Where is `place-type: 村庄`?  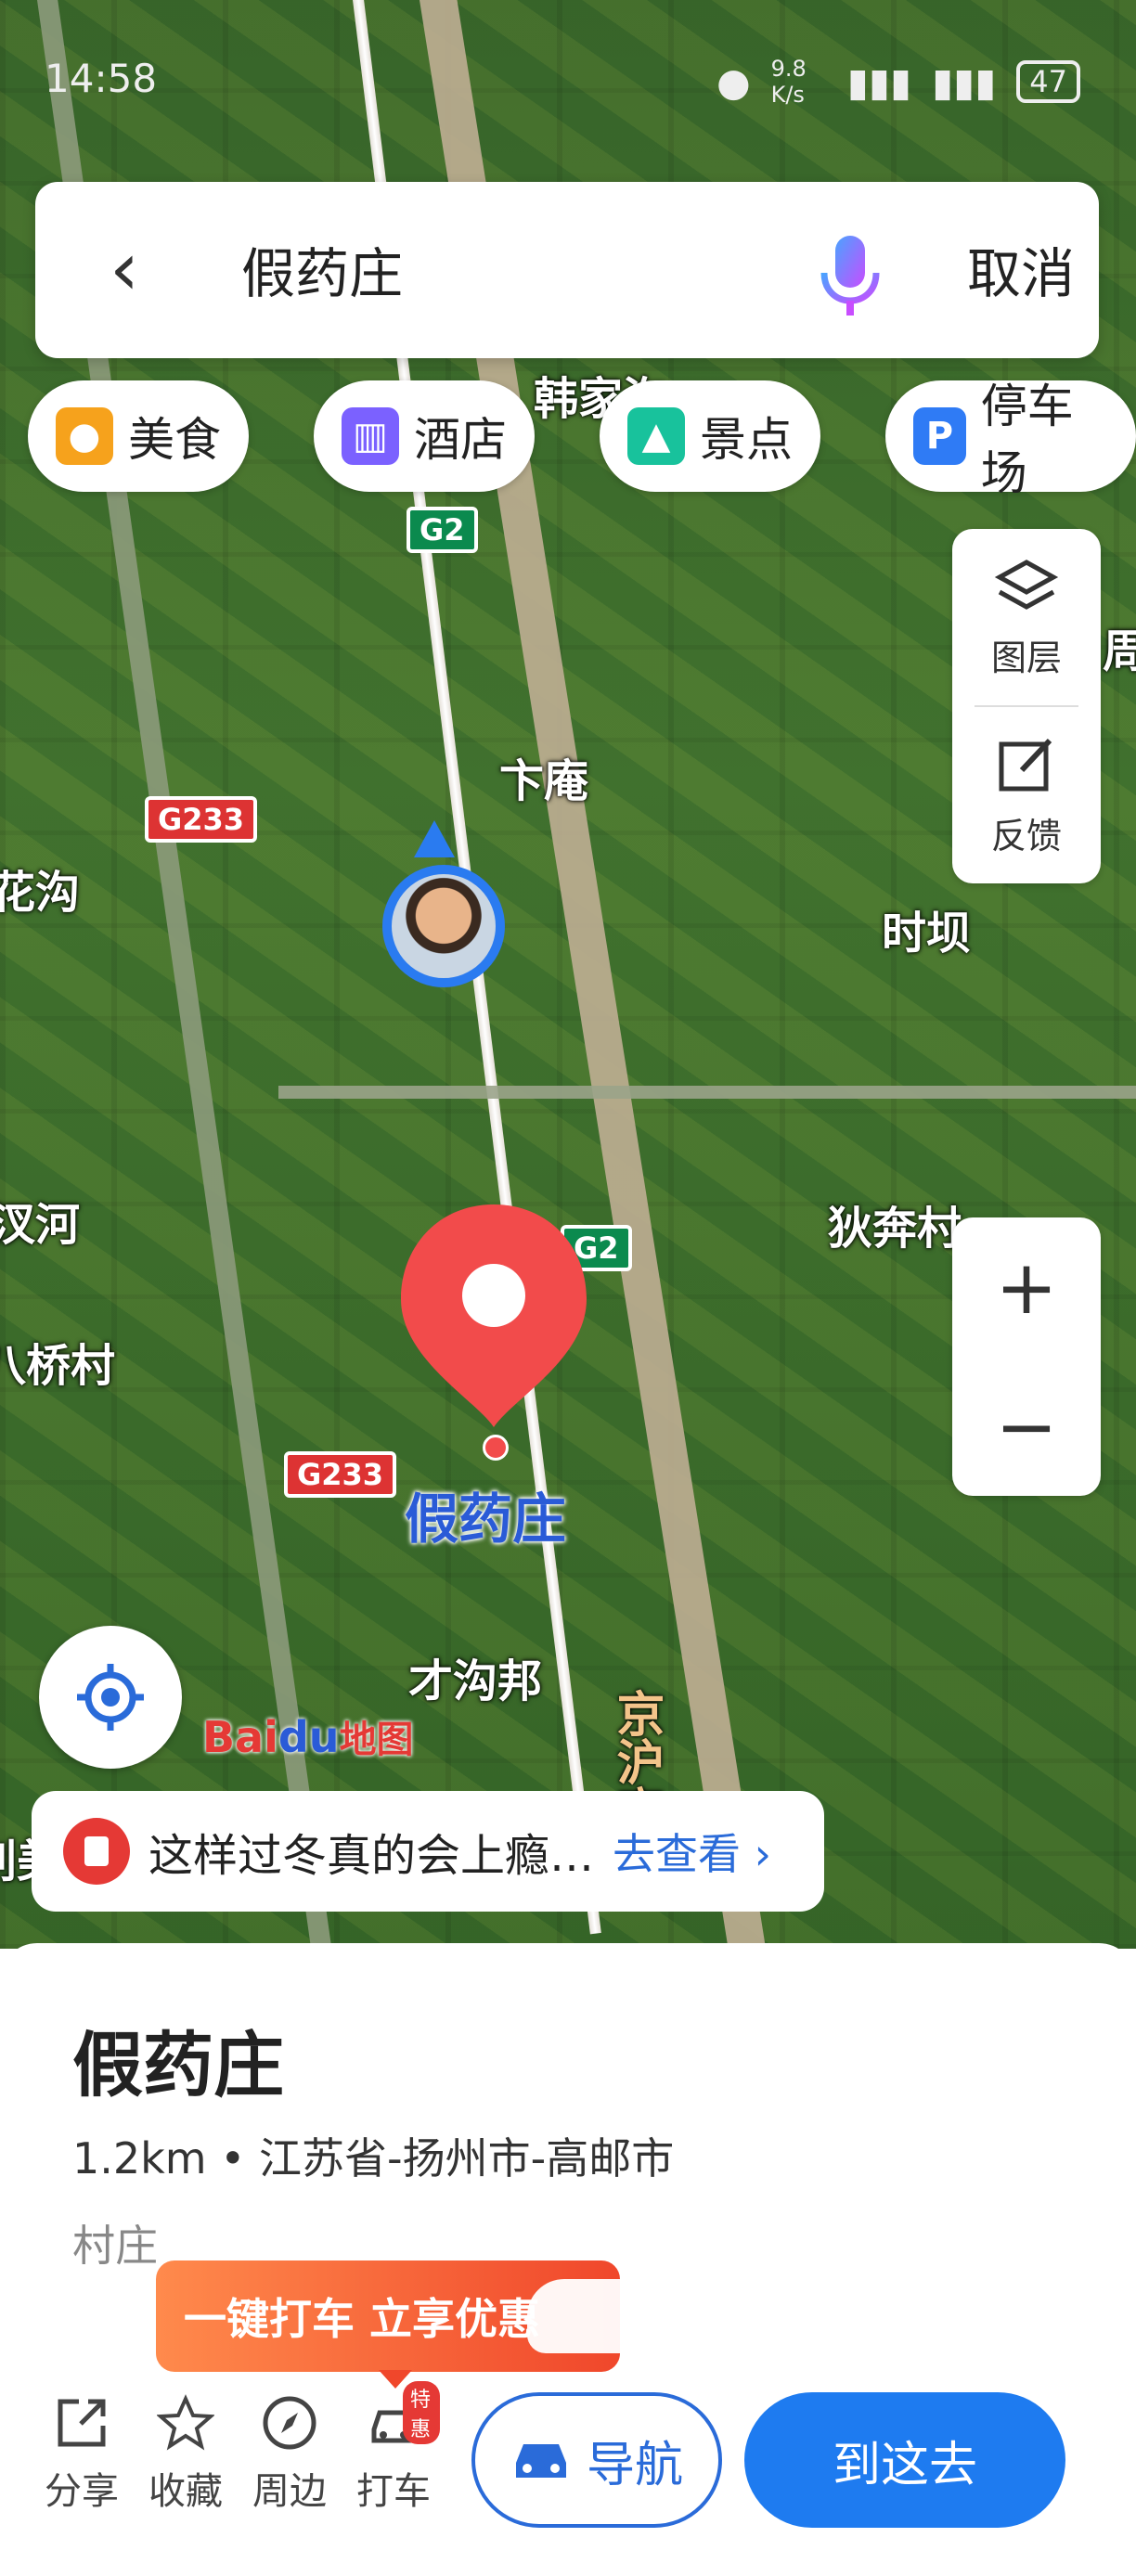
place-type: 村庄 is located at coordinates (115, 2246).